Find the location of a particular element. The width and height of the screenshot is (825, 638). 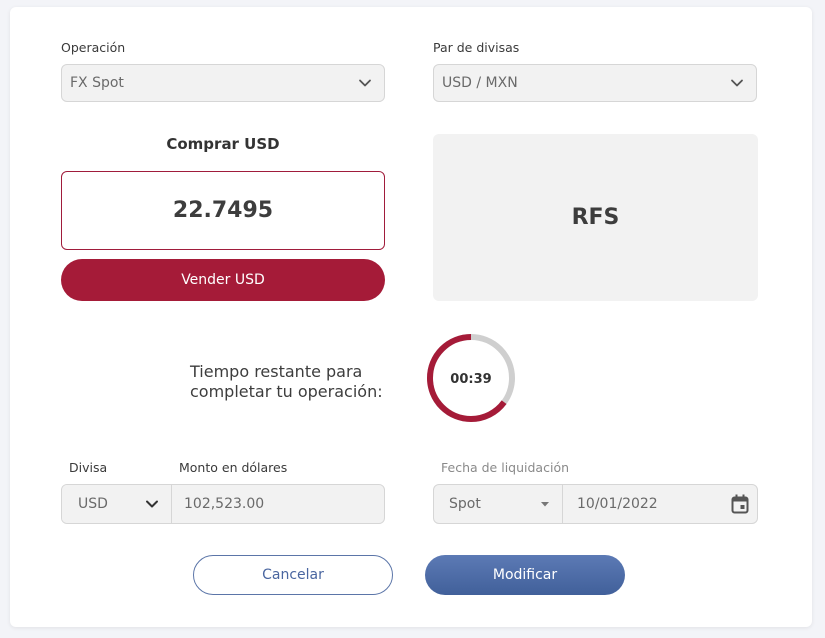

amount-label: Monto en dólares is located at coordinates (233, 467).